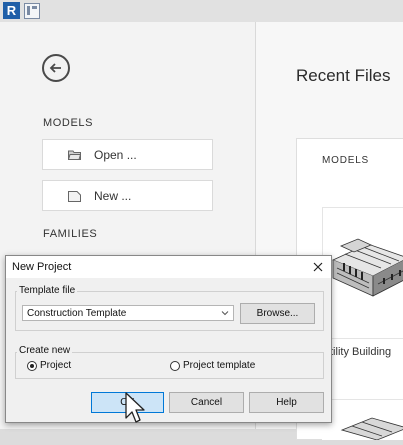 The width and height of the screenshot is (403, 445). I want to click on folder-icon, so click(74, 155).